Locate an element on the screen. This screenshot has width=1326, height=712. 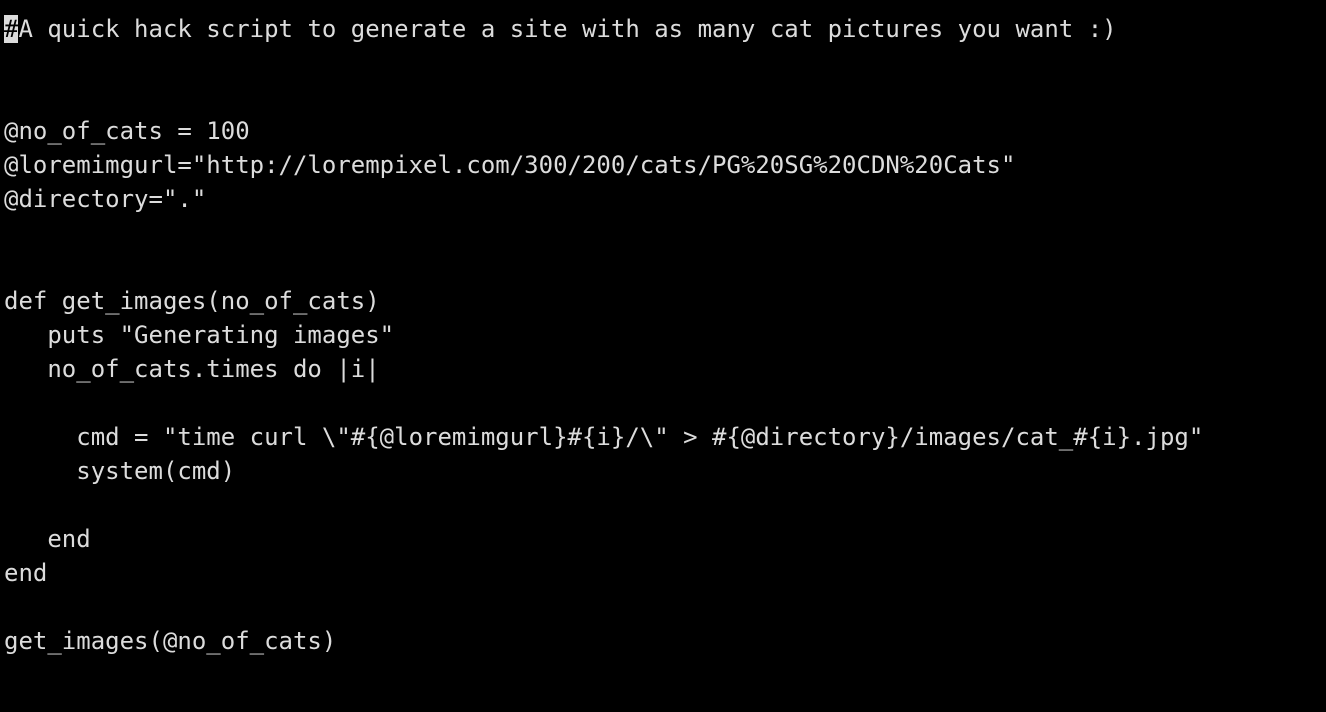
code-line-14: system(cmd) is located at coordinates (663, 471).